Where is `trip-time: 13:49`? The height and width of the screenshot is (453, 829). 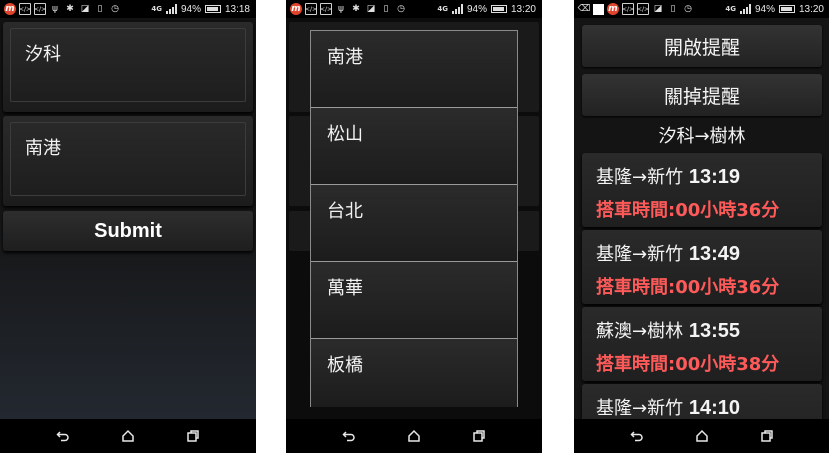
trip-time: 13:49 is located at coordinates (714, 254).